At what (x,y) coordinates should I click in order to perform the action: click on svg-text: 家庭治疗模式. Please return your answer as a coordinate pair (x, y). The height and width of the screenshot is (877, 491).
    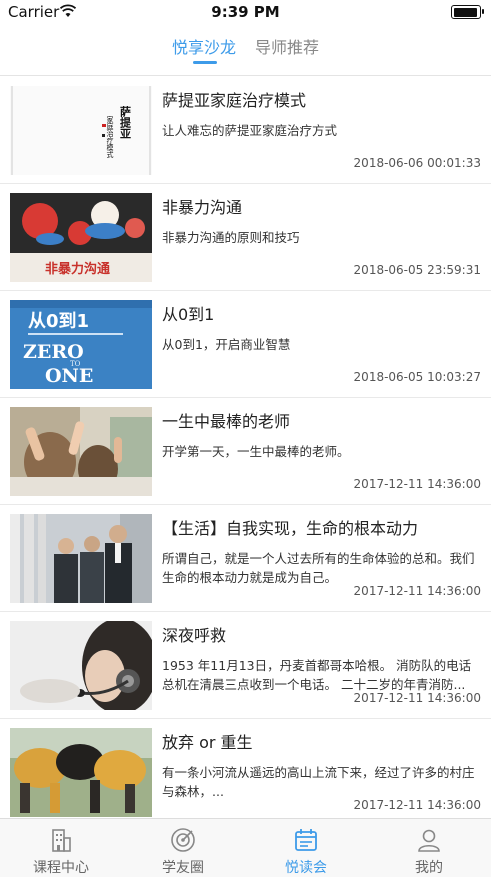
    Looking at the image, I should click on (110, 136).